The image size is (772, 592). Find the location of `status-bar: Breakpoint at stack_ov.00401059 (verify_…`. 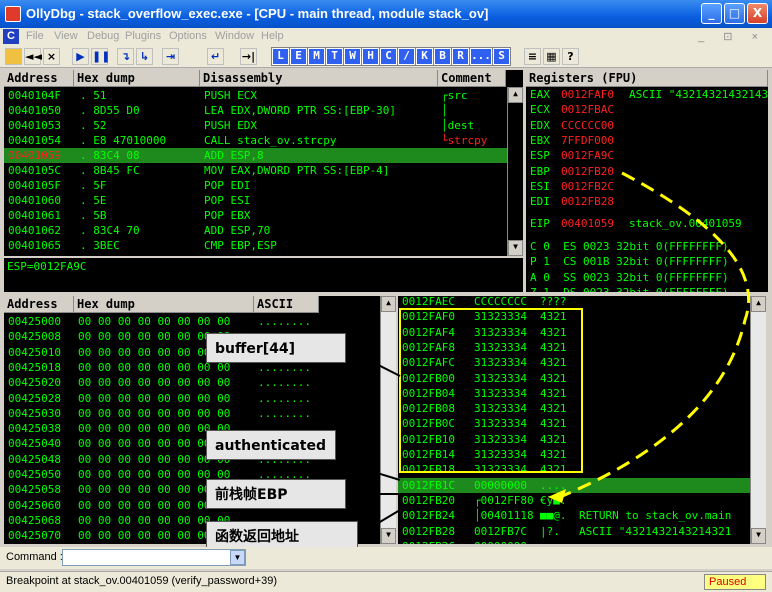

status-bar: Breakpoint at stack_ov.00401059 (verify_… is located at coordinates (386, 581).